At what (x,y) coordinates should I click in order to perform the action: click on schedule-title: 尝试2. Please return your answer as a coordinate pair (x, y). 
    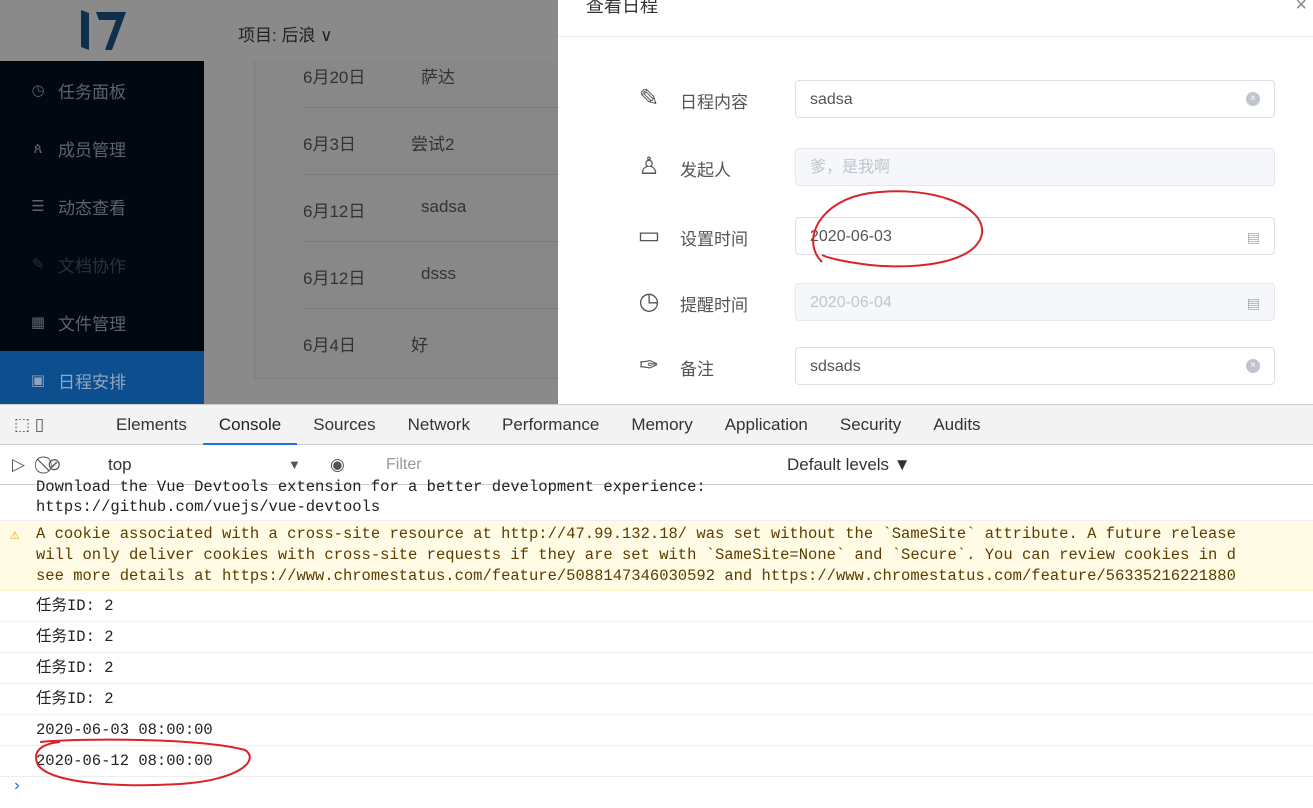
    Looking at the image, I should click on (433, 144).